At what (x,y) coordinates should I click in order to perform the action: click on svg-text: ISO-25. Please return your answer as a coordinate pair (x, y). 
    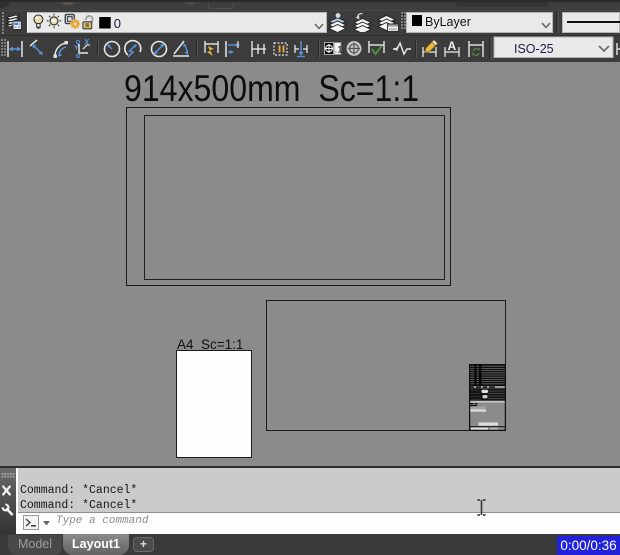
    Looking at the image, I should click on (534, 49).